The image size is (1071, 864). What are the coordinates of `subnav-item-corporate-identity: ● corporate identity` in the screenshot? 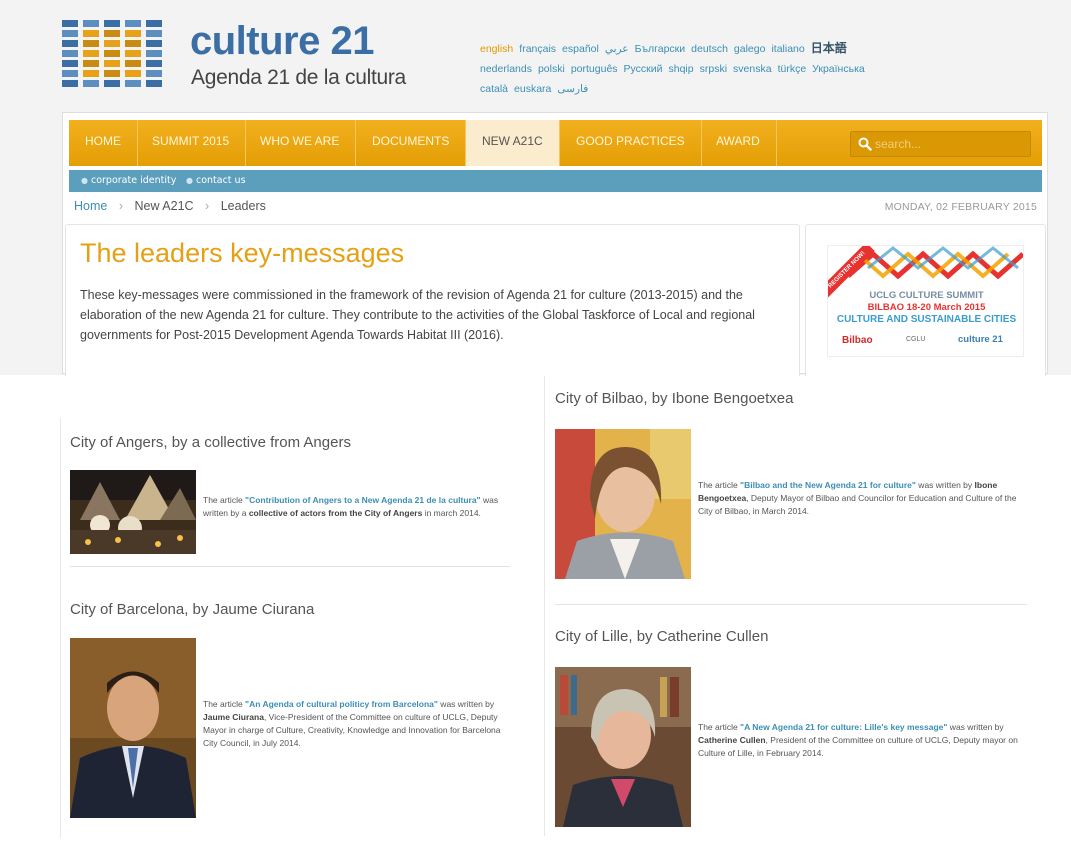 It's located at (128, 180).